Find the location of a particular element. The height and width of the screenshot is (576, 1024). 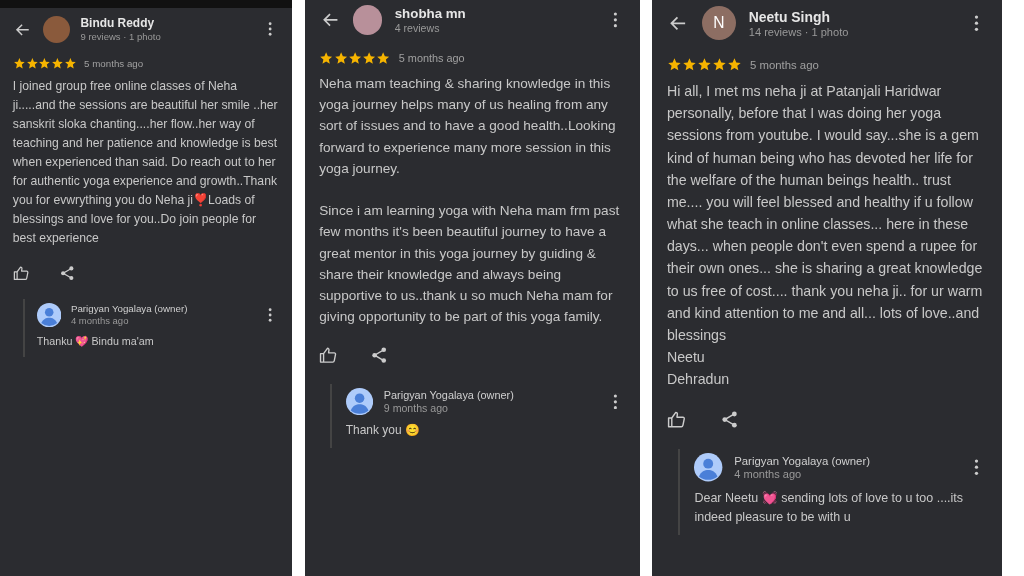

owner-reply-text: Thanku 💖 Bindu ma'am is located at coordinates (95, 342).